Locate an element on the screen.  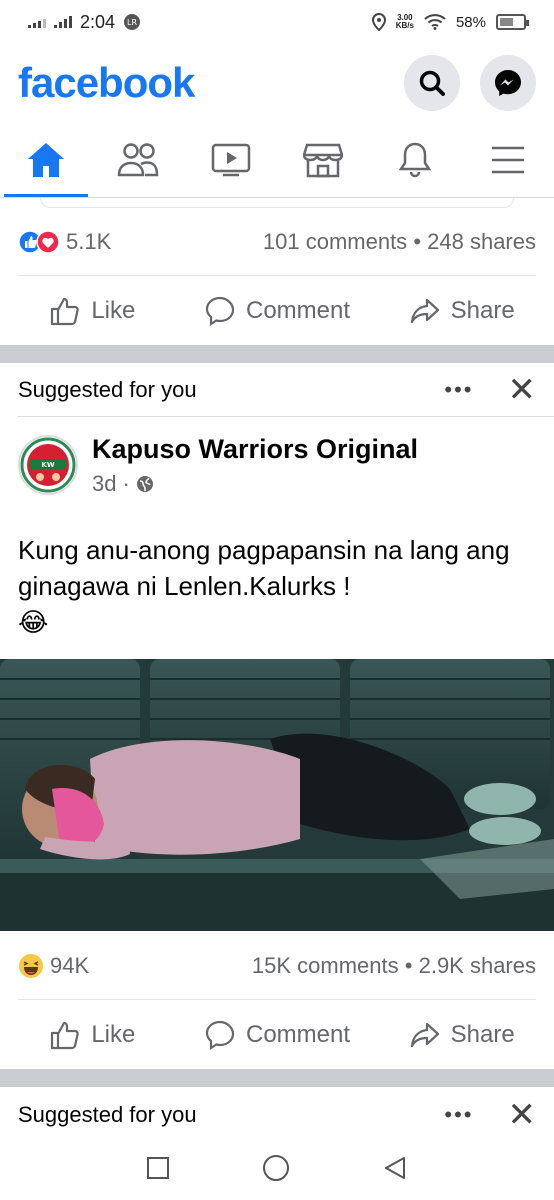
suggested-header-2: Suggested for you ••• ✕ is located at coordinates (277, 1115).